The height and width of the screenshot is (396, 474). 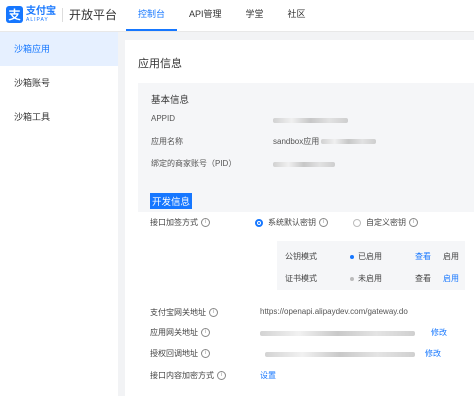 I want to click on app-name-prefix: sandbox应用, so click(x=296, y=141).